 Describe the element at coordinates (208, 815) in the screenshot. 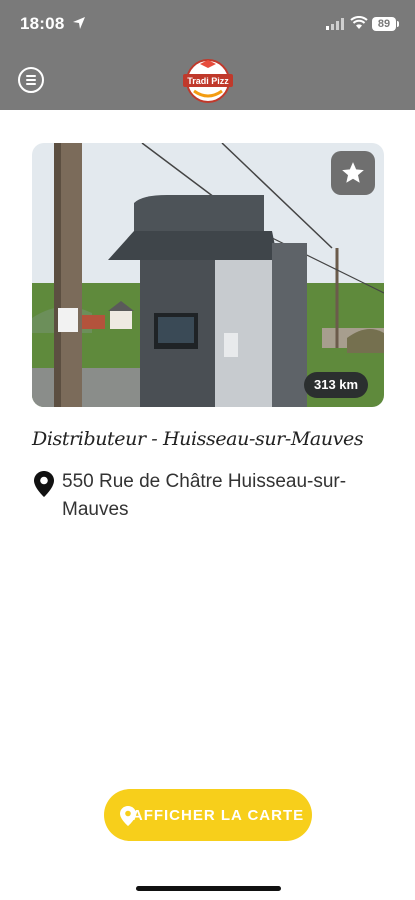

I see `show-map-button: AFFICHER LA CARTE` at that location.